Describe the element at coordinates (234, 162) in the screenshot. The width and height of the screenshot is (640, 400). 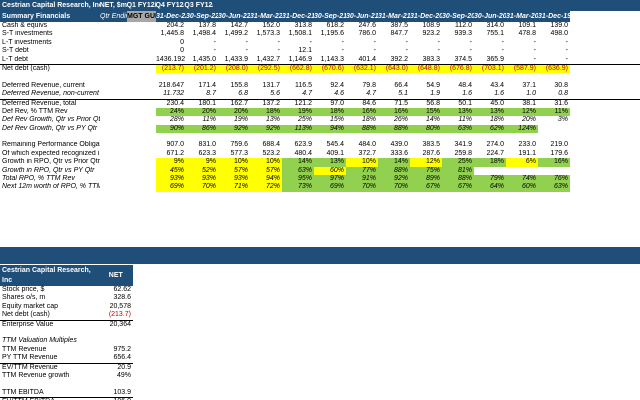
I see `cell: 10%` at that location.